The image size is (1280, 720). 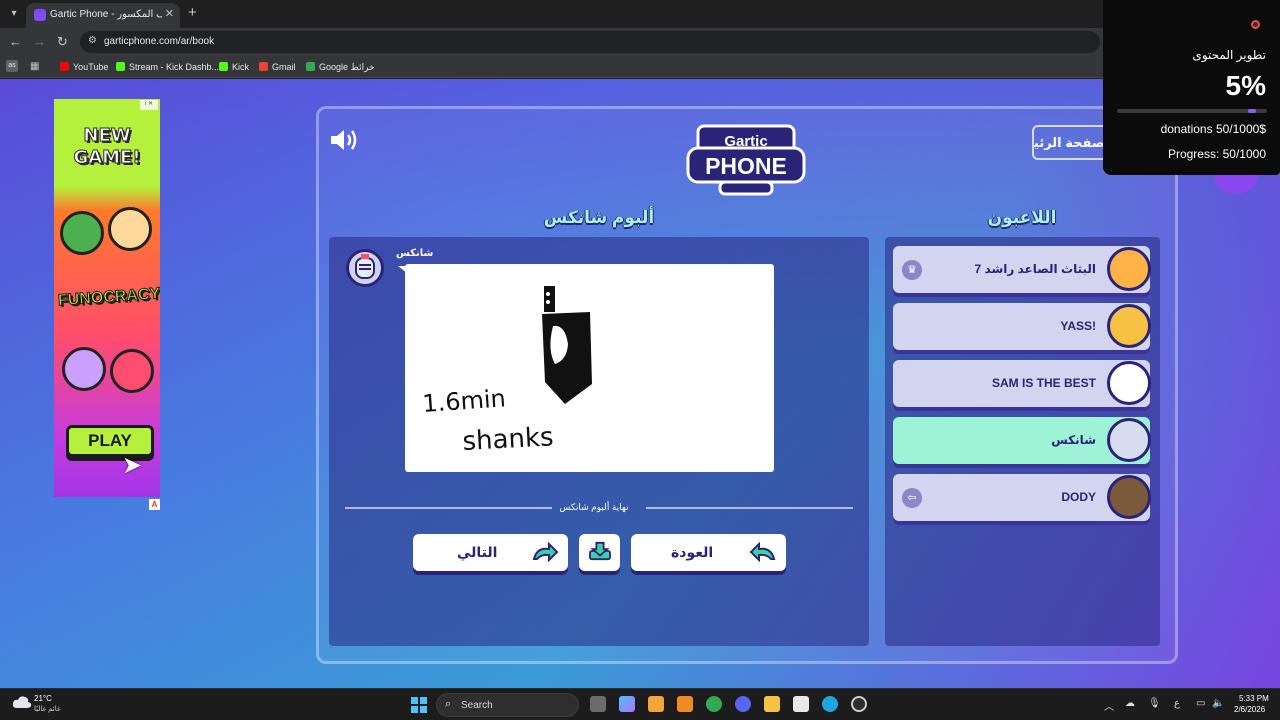 I want to click on player-row: DODY ⇦, so click(x=1022, y=497).